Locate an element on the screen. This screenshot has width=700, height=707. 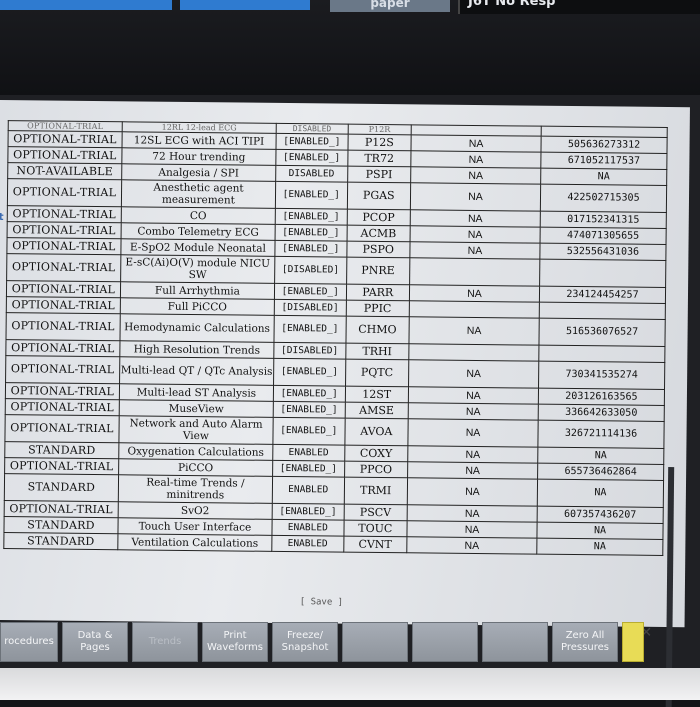
key-cell: 326721114136 is located at coordinates (601, 434).